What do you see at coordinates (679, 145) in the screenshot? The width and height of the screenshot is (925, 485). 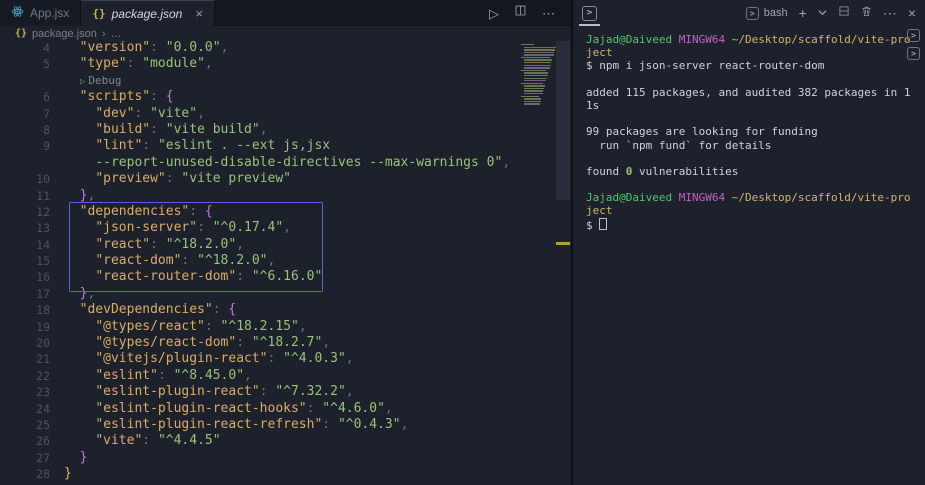 I see `terminal-line: run `npm fund` for details` at bounding box center [679, 145].